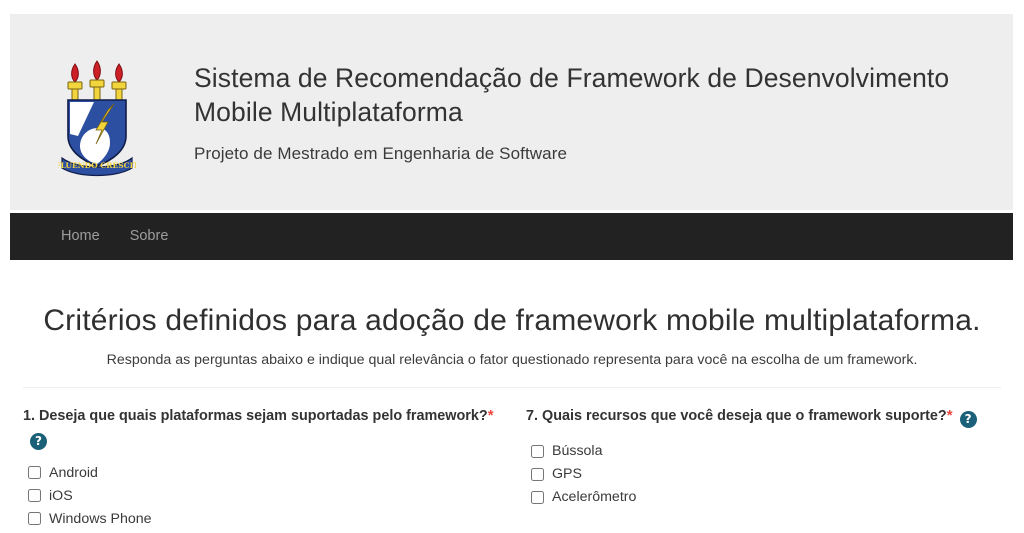 This screenshot has height=533, width=1024. I want to click on question-7-required-marker: *, so click(949, 415).